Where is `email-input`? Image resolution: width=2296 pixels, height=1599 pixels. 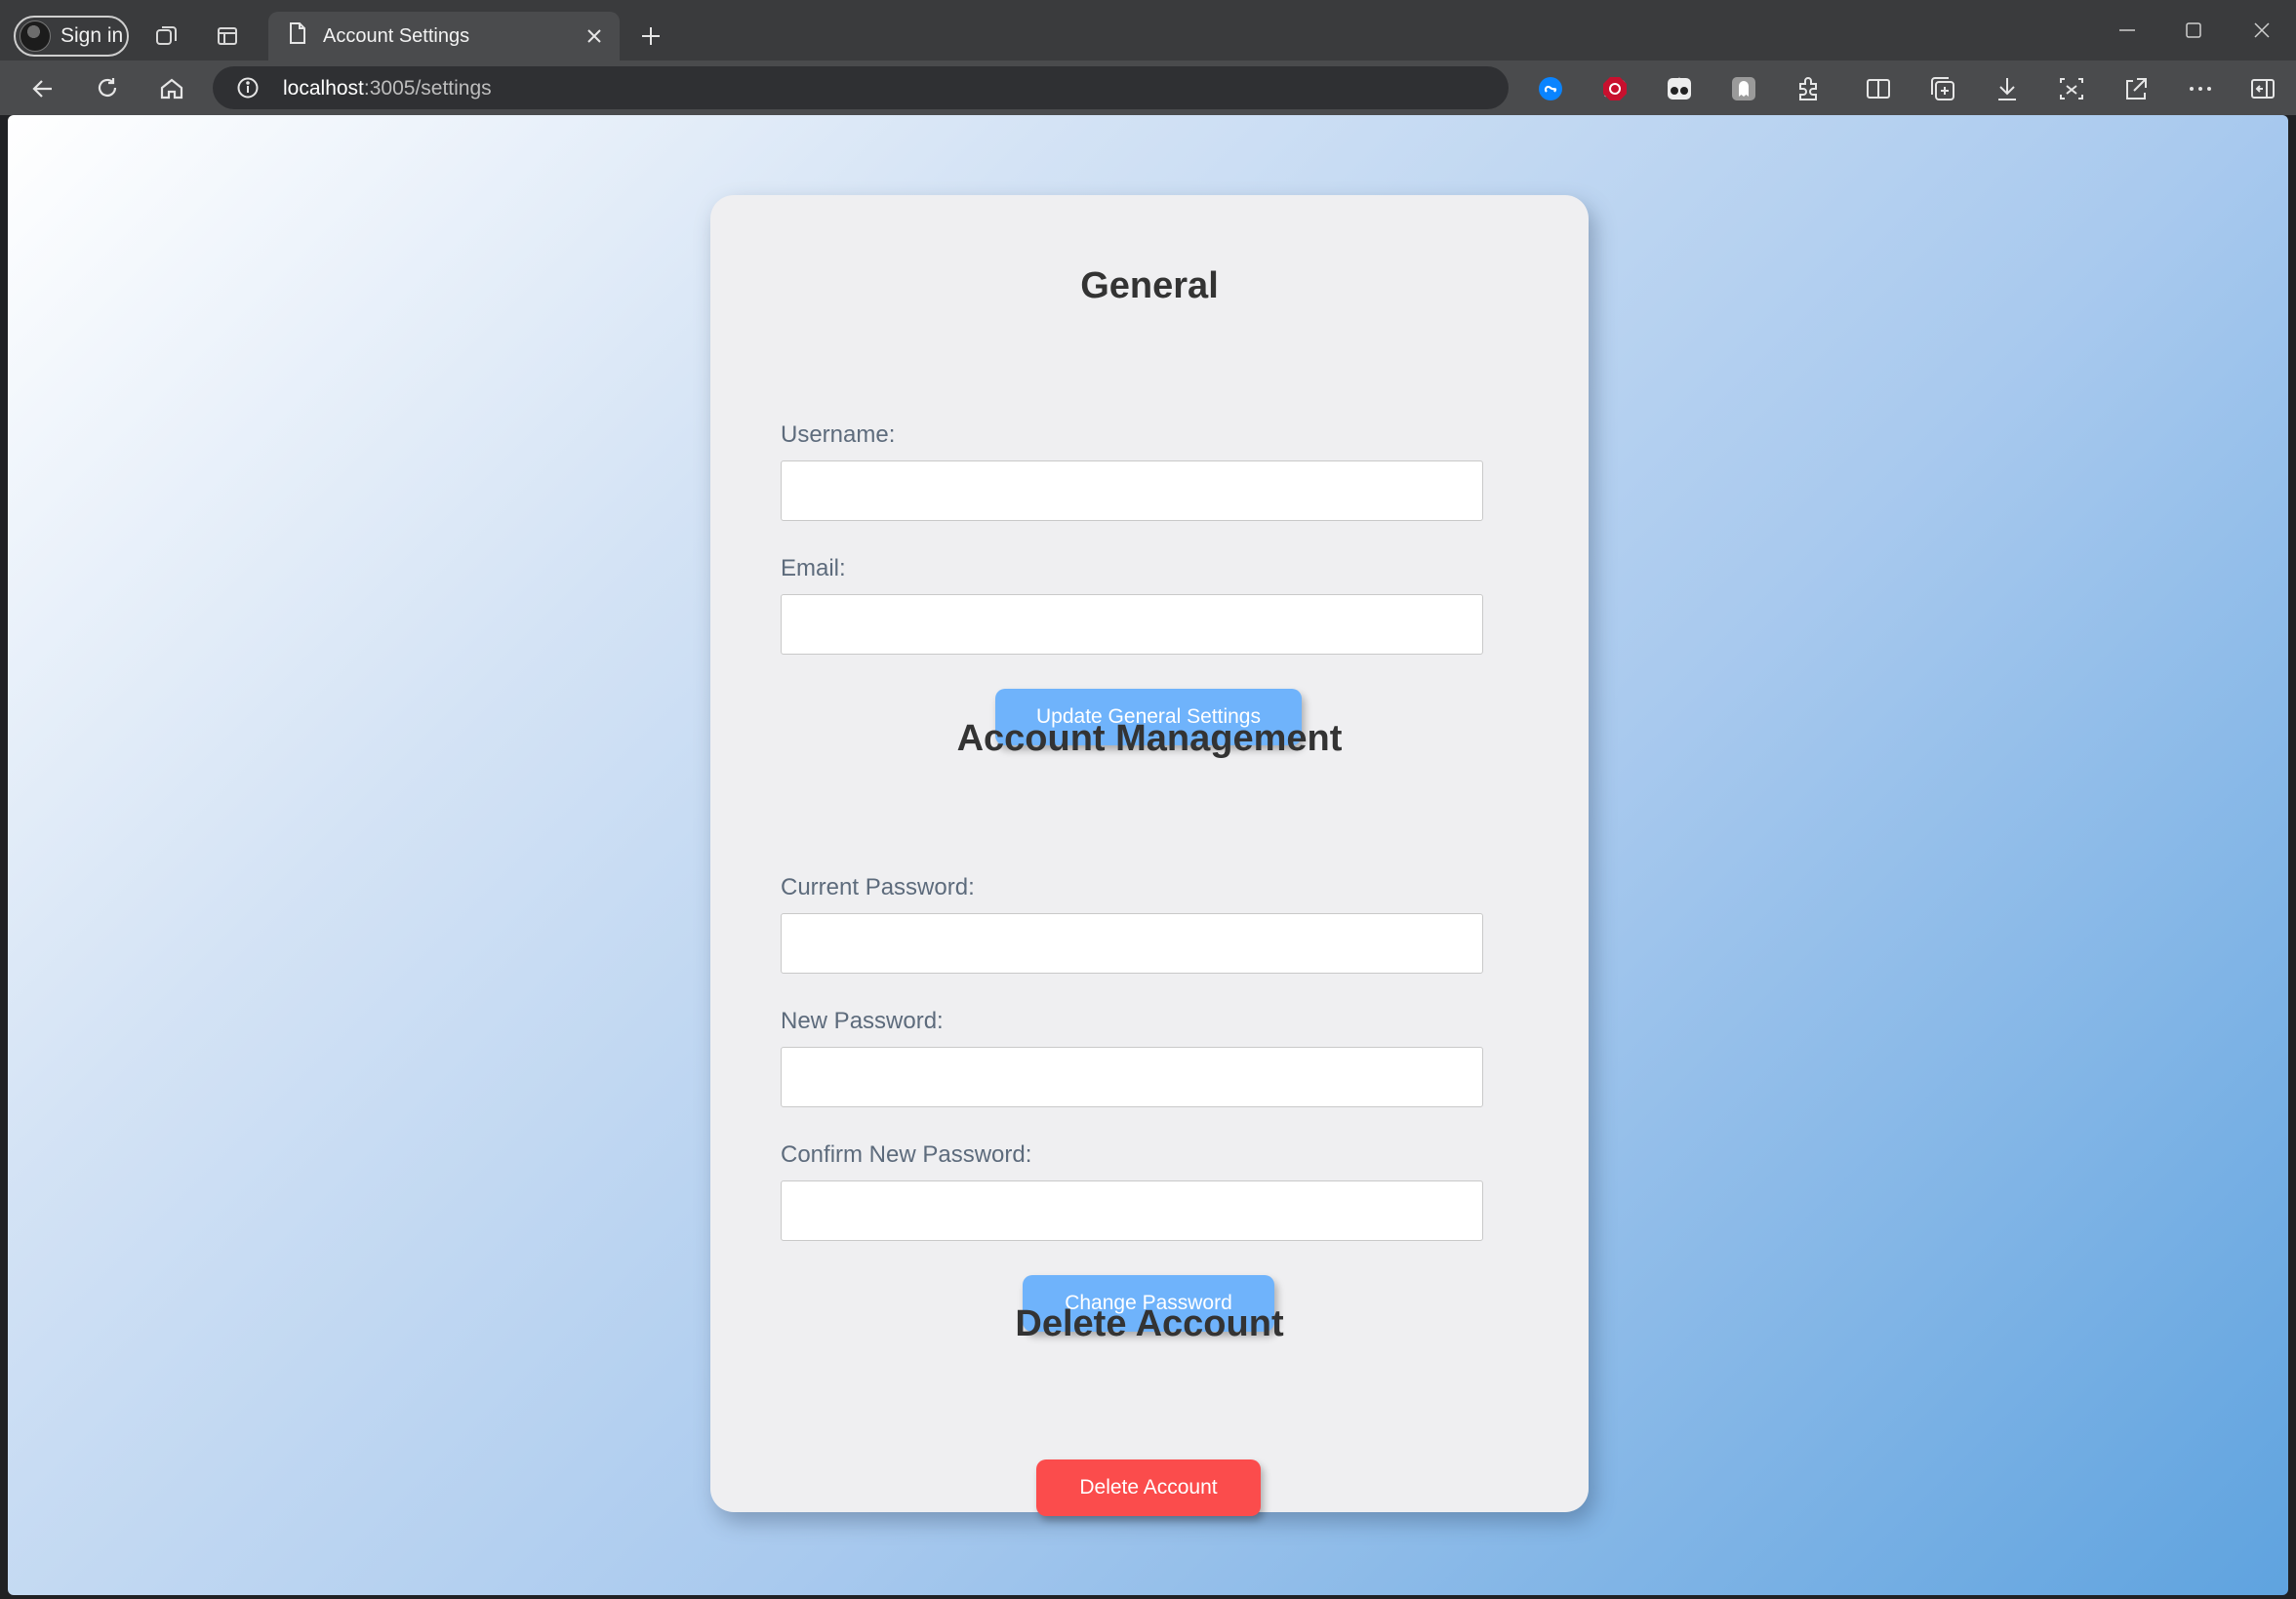 email-input is located at coordinates (1132, 624).